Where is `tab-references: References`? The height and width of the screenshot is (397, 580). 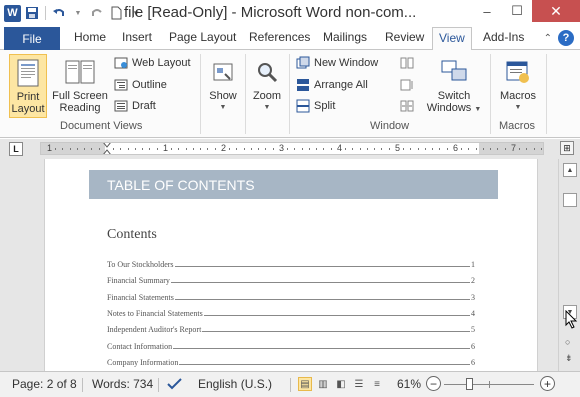 tab-references: References is located at coordinates (279, 37).